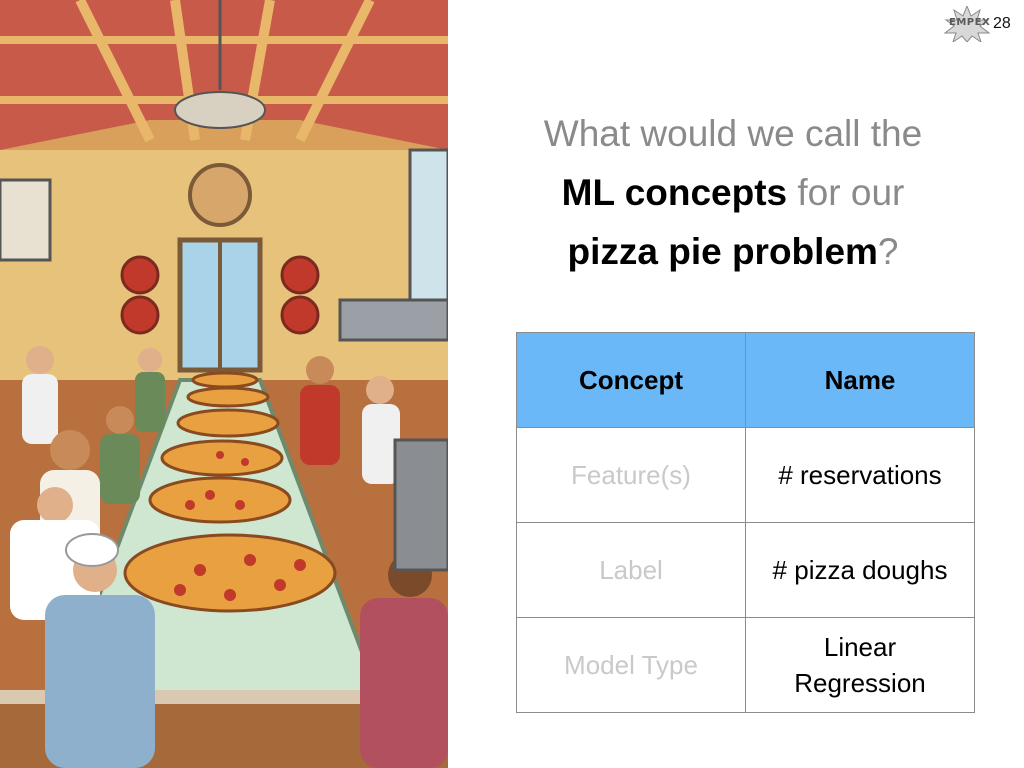  What do you see at coordinates (860, 647) in the screenshot?
I see `name-cell-line-1: Linear` at bounding box center [860, 647].